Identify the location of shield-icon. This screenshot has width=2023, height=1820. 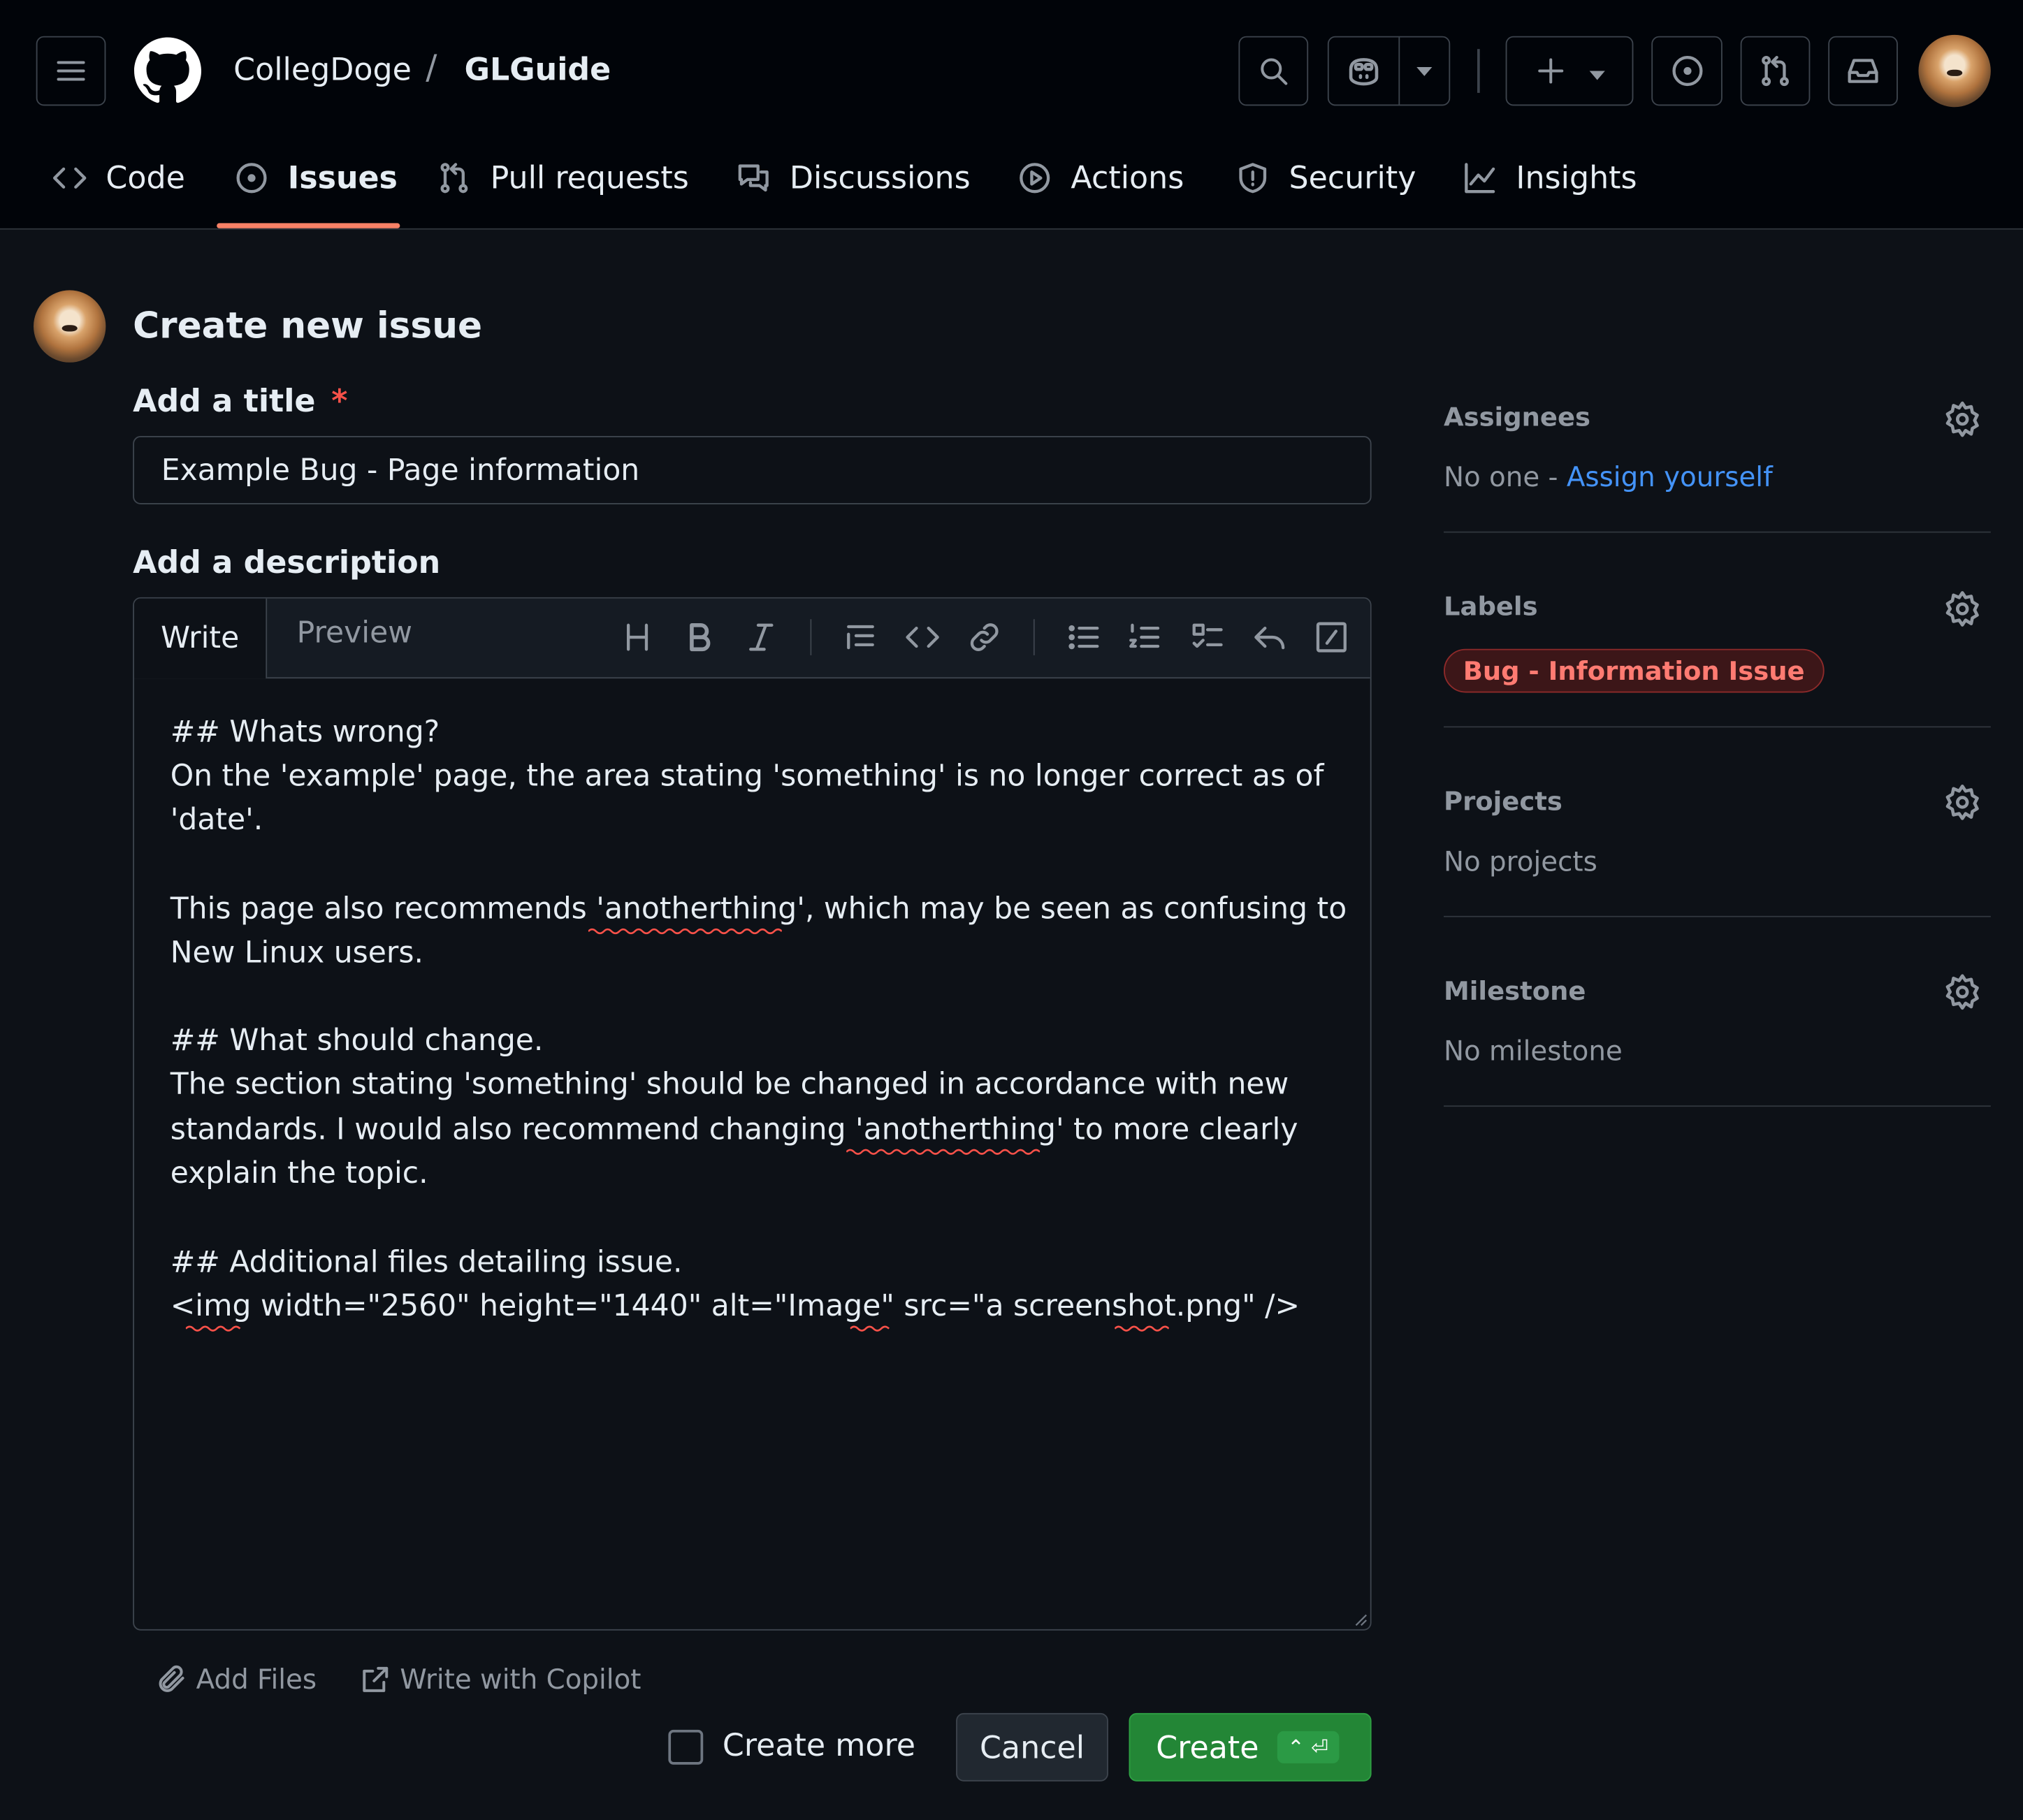
(1253, 178).